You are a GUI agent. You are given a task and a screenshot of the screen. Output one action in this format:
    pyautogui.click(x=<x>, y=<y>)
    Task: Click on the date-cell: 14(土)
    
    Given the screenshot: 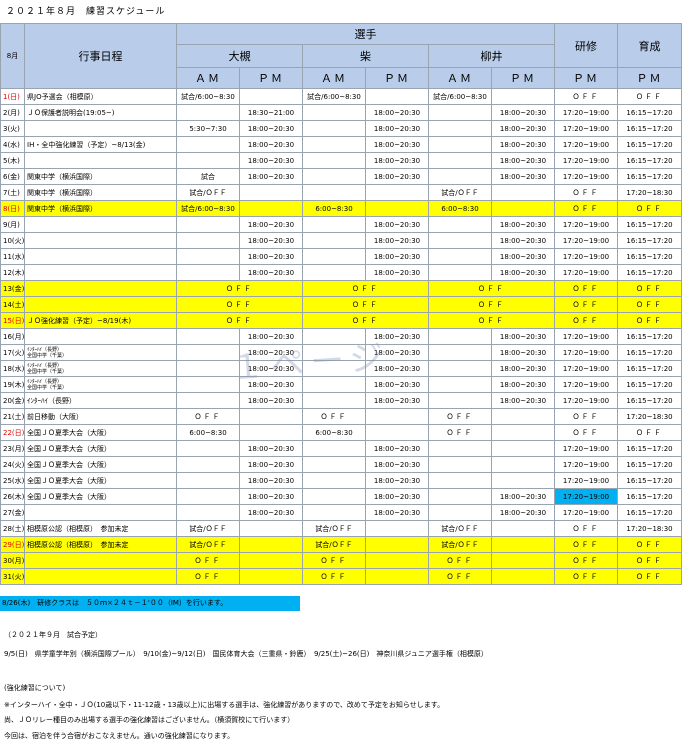 What is the action you would take?
    pyautogui.click(x=12, y=304)
    